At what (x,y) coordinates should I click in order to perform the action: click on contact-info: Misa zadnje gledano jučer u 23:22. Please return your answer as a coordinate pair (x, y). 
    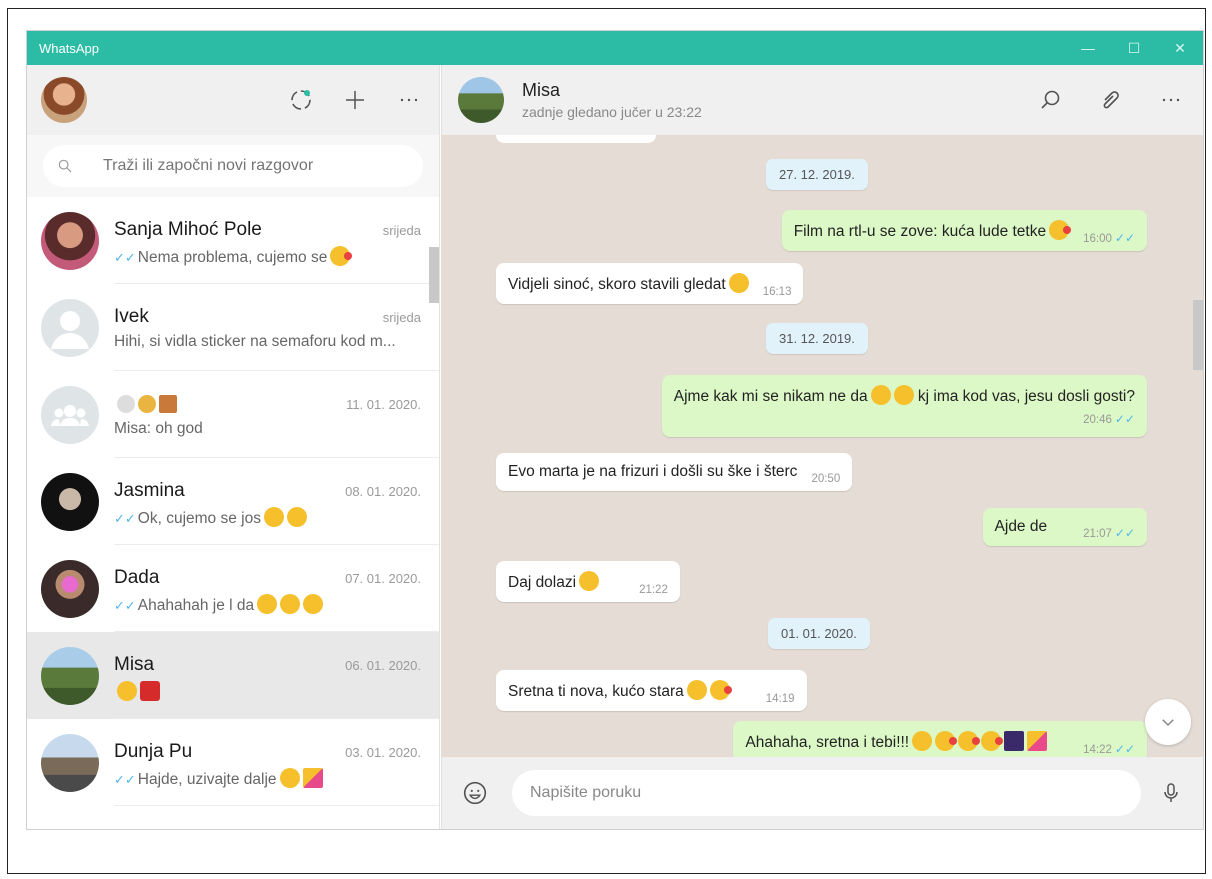
    Looking at the image, I should click on (612, 100).